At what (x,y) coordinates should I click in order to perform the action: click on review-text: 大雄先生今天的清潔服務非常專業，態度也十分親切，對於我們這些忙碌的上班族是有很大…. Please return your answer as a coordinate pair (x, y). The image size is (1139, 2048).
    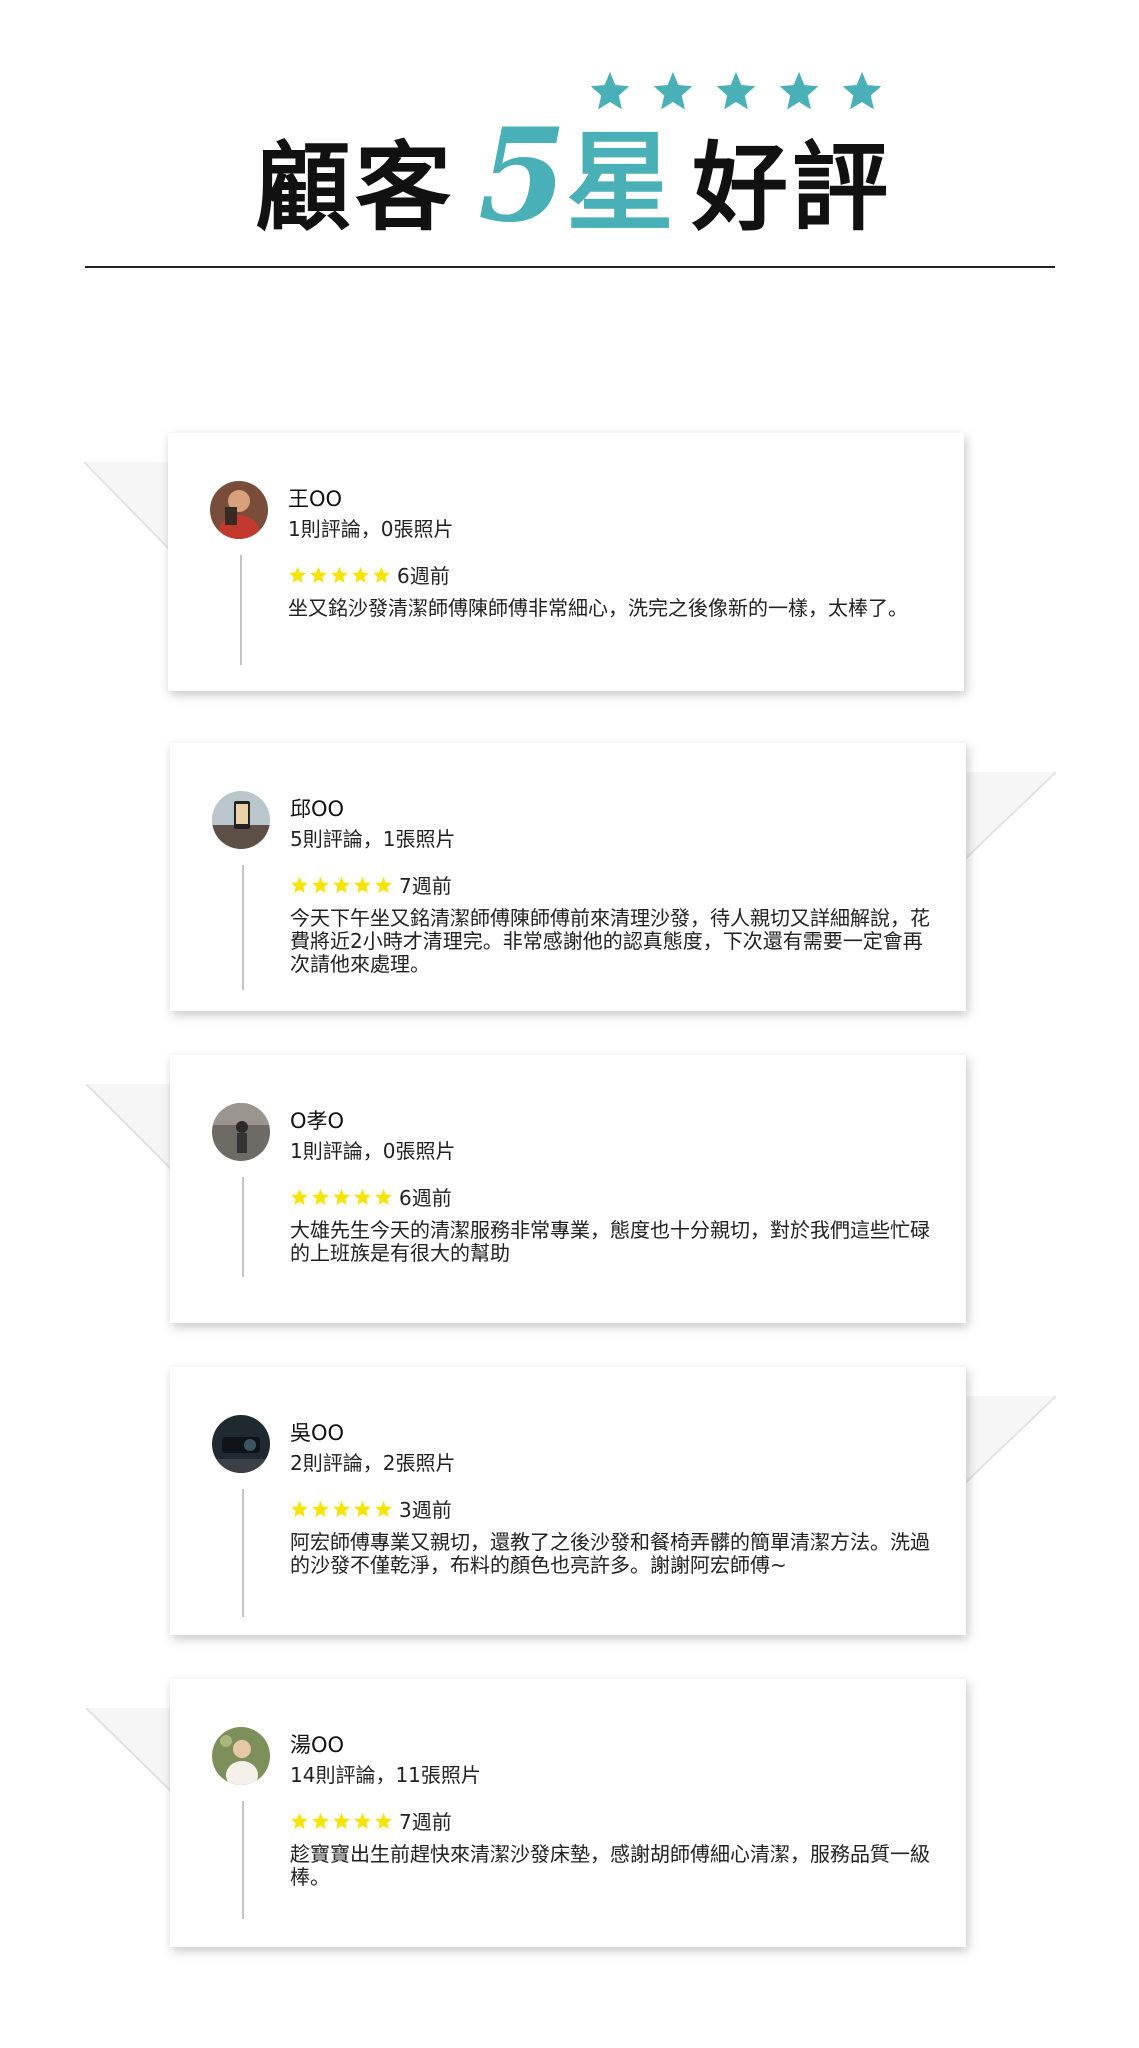
    Looking at the image, I should click on (610, 1241).